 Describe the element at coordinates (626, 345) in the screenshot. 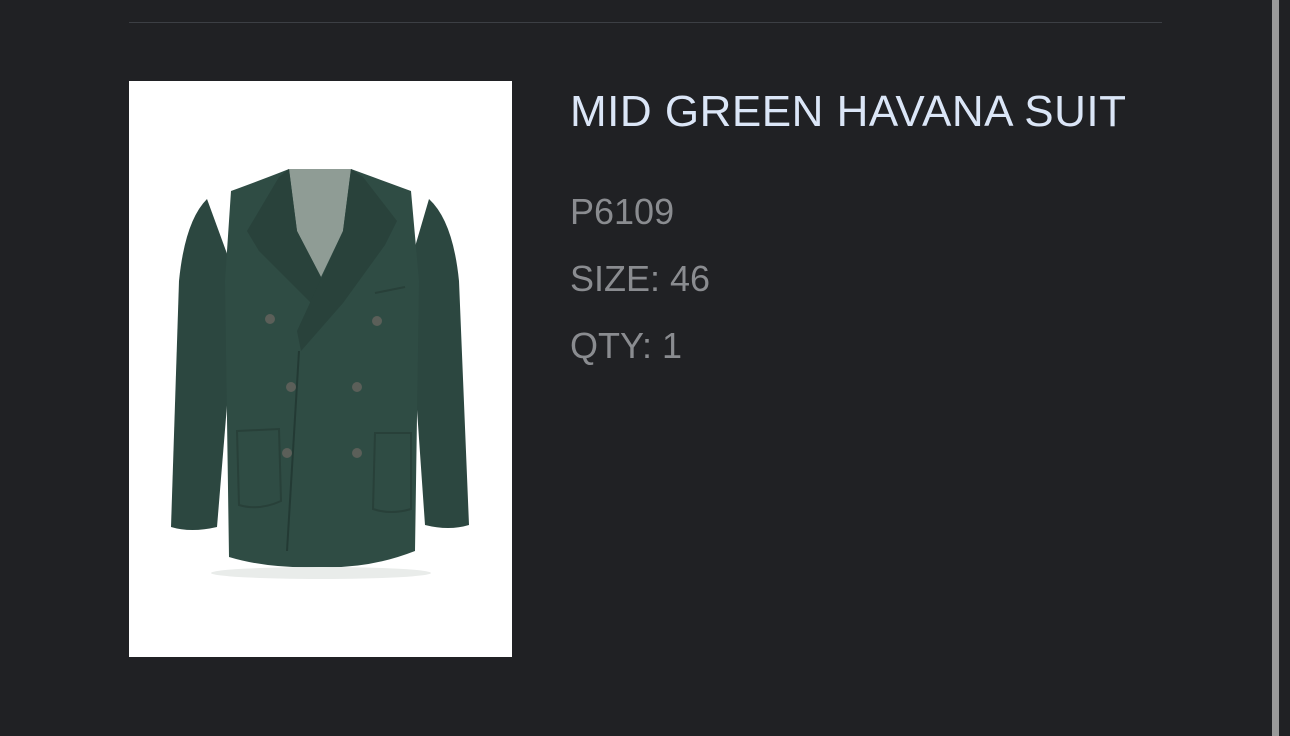

I see `product-quantity: QTY: 1` at that location.